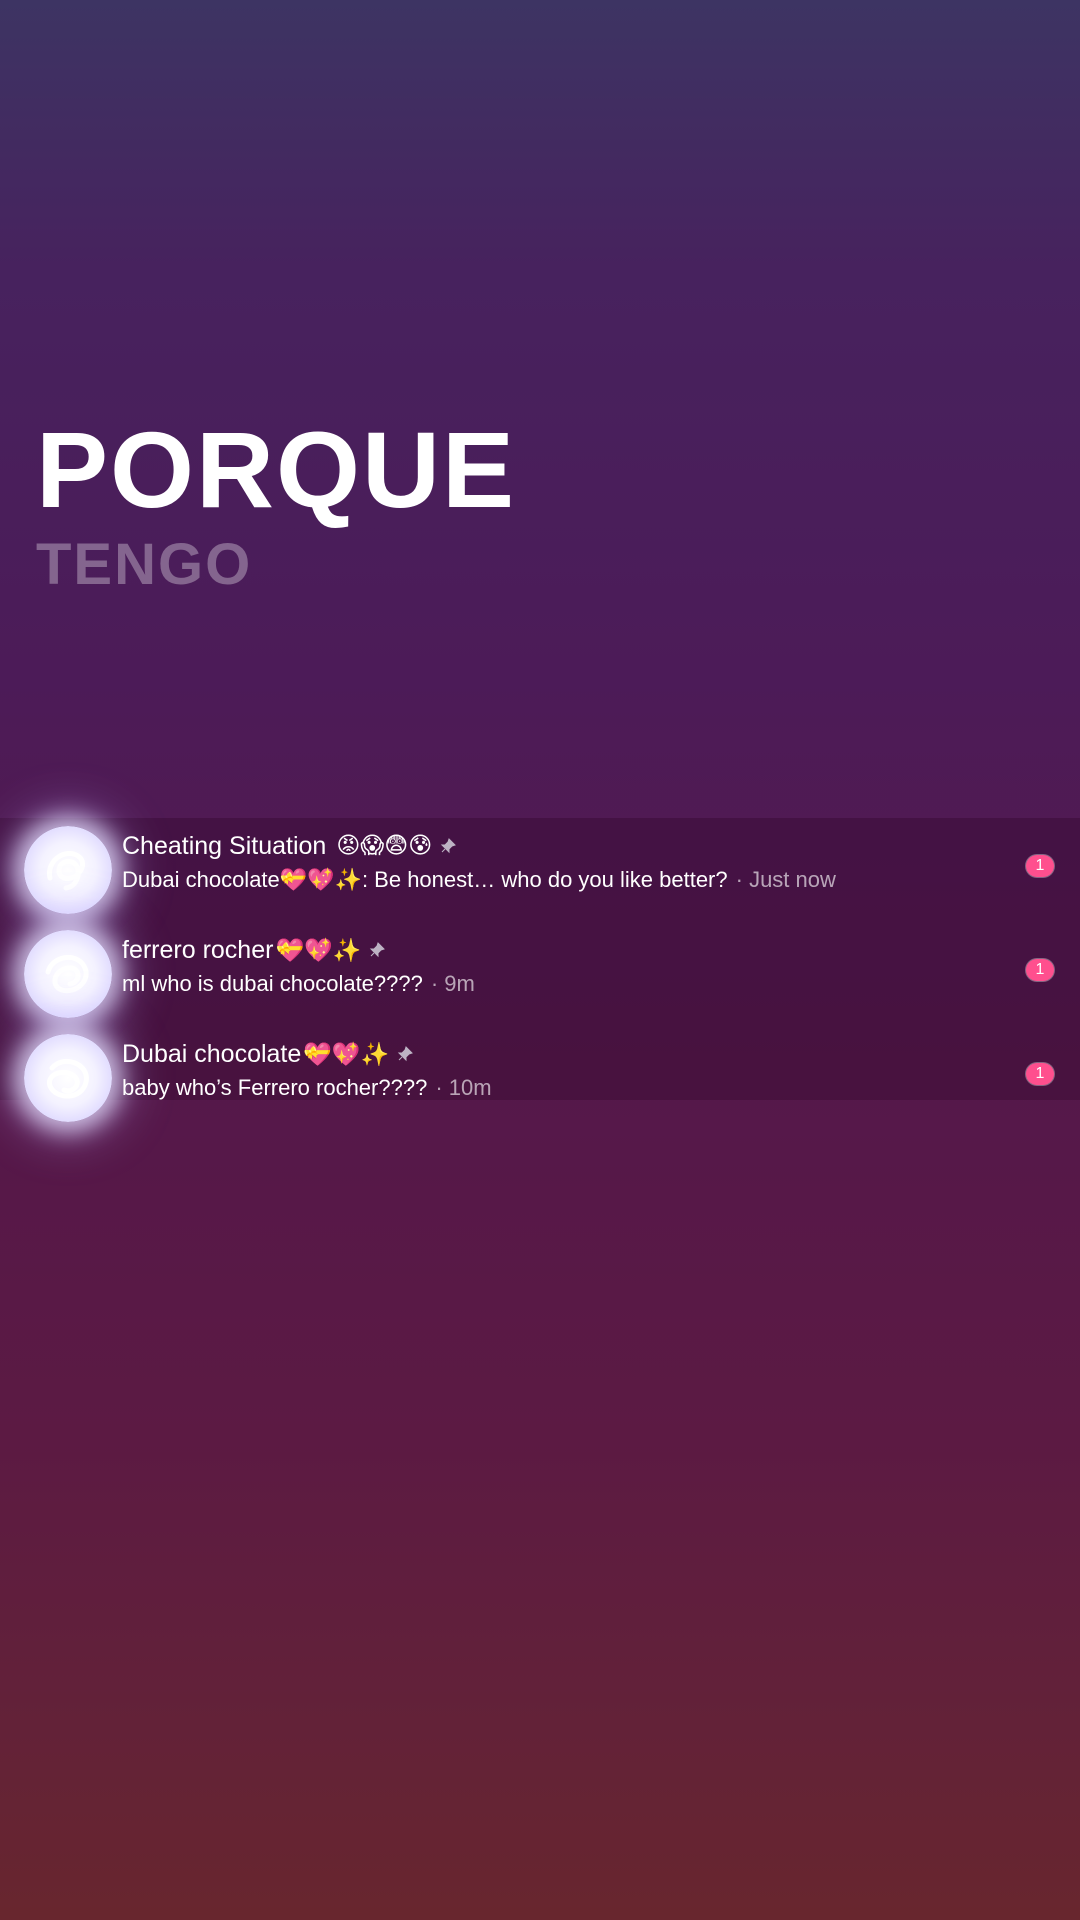 This screenshot has height=1920, width=1080. Describe the element at coordinates (198, 949) in the screenshot. I see `chat-title: ferrero rocher` at that location.